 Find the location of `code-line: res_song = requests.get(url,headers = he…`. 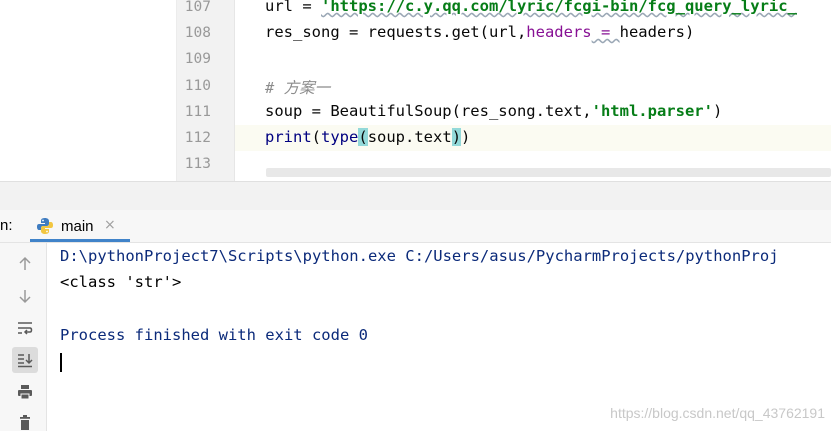

code-line: res_song = requests.get(url,headers = he… is located at coordinates (479, 32).